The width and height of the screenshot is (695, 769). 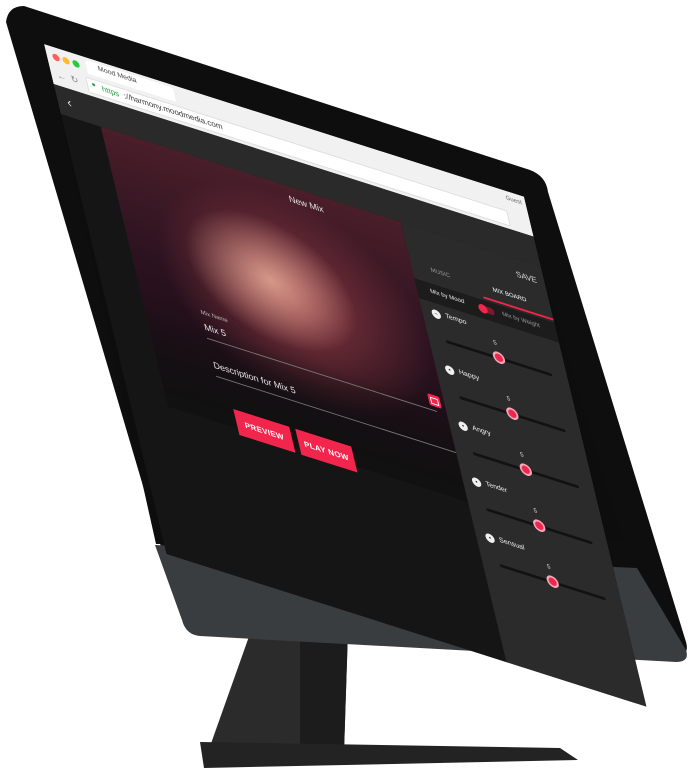 I want to click on save-button: SAVE, so click(x=526, y=277).